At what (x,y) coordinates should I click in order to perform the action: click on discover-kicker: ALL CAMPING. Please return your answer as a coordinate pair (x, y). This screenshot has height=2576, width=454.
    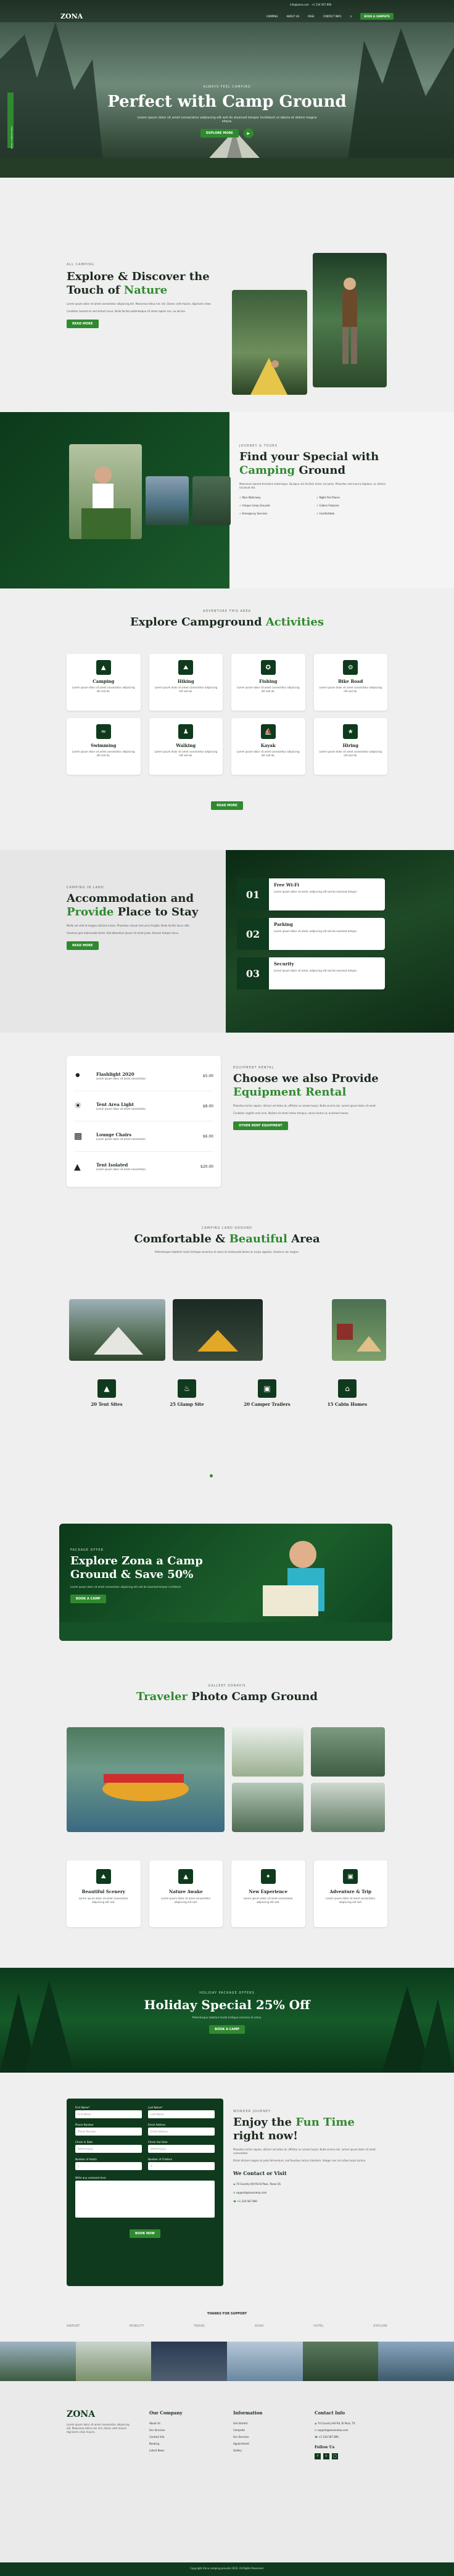
    Looking at the image, I should click on (80, 264).